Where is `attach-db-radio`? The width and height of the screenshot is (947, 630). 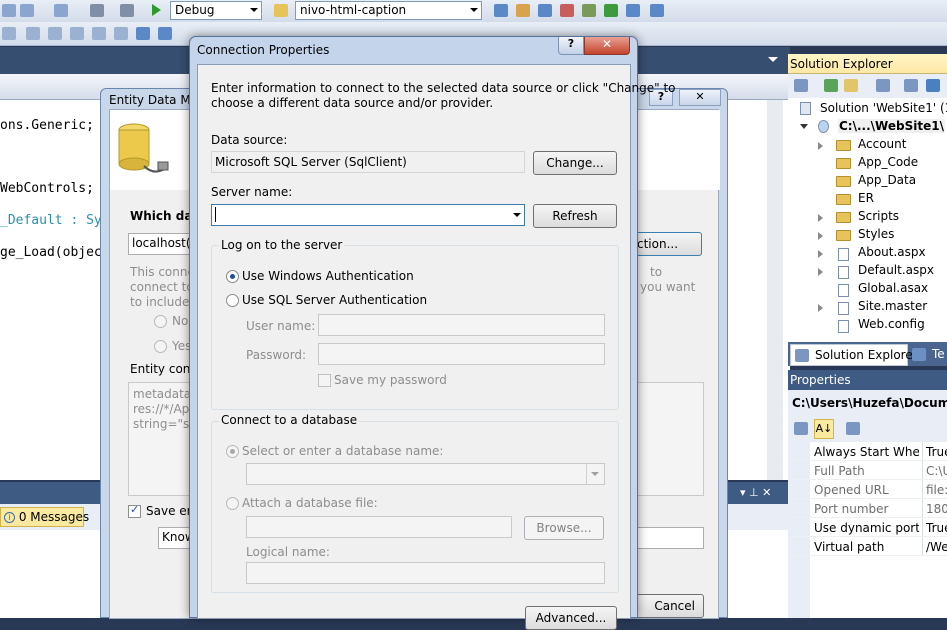 attach-db-radio is located at coordinates (232, 503).